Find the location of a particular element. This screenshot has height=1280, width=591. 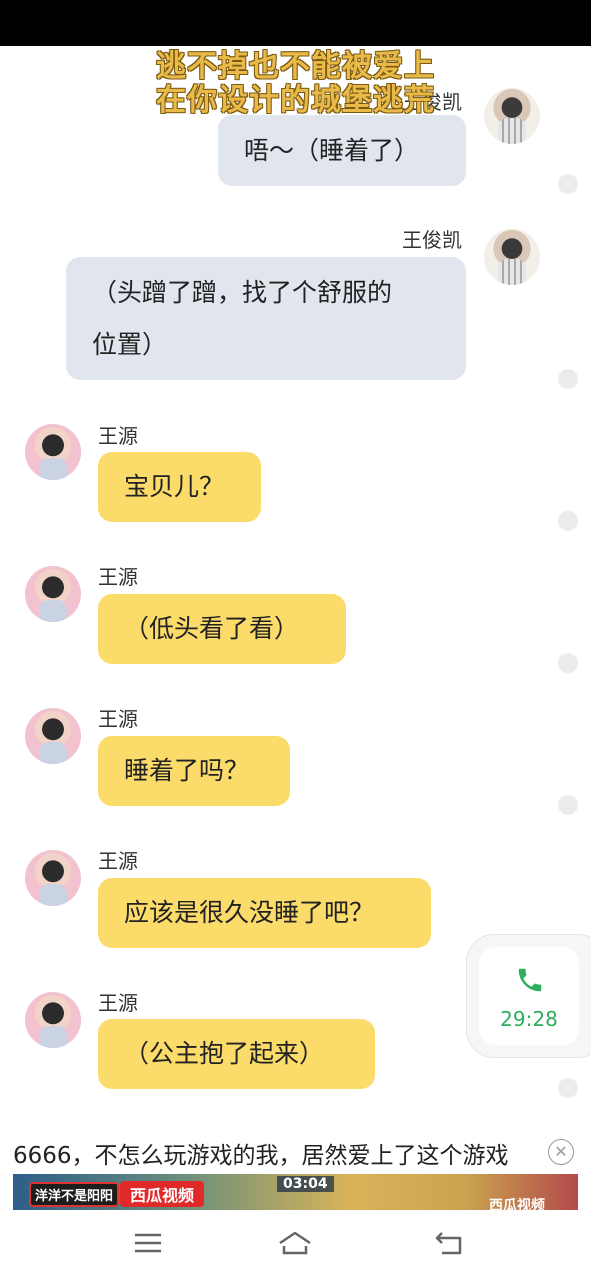

message-bubble: 唔～（睡着了） is located at coordinates (342, 150).